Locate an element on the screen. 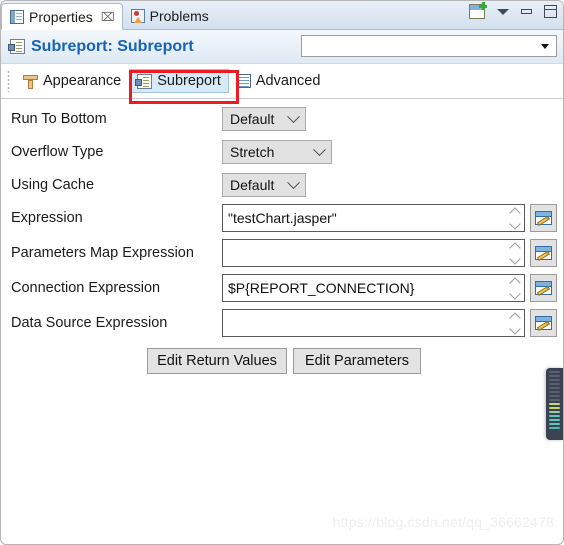 This screenshot has height=545, width=564. row-run-to-bottom: Run To Bottom Default is located at coordinates (282, 119).